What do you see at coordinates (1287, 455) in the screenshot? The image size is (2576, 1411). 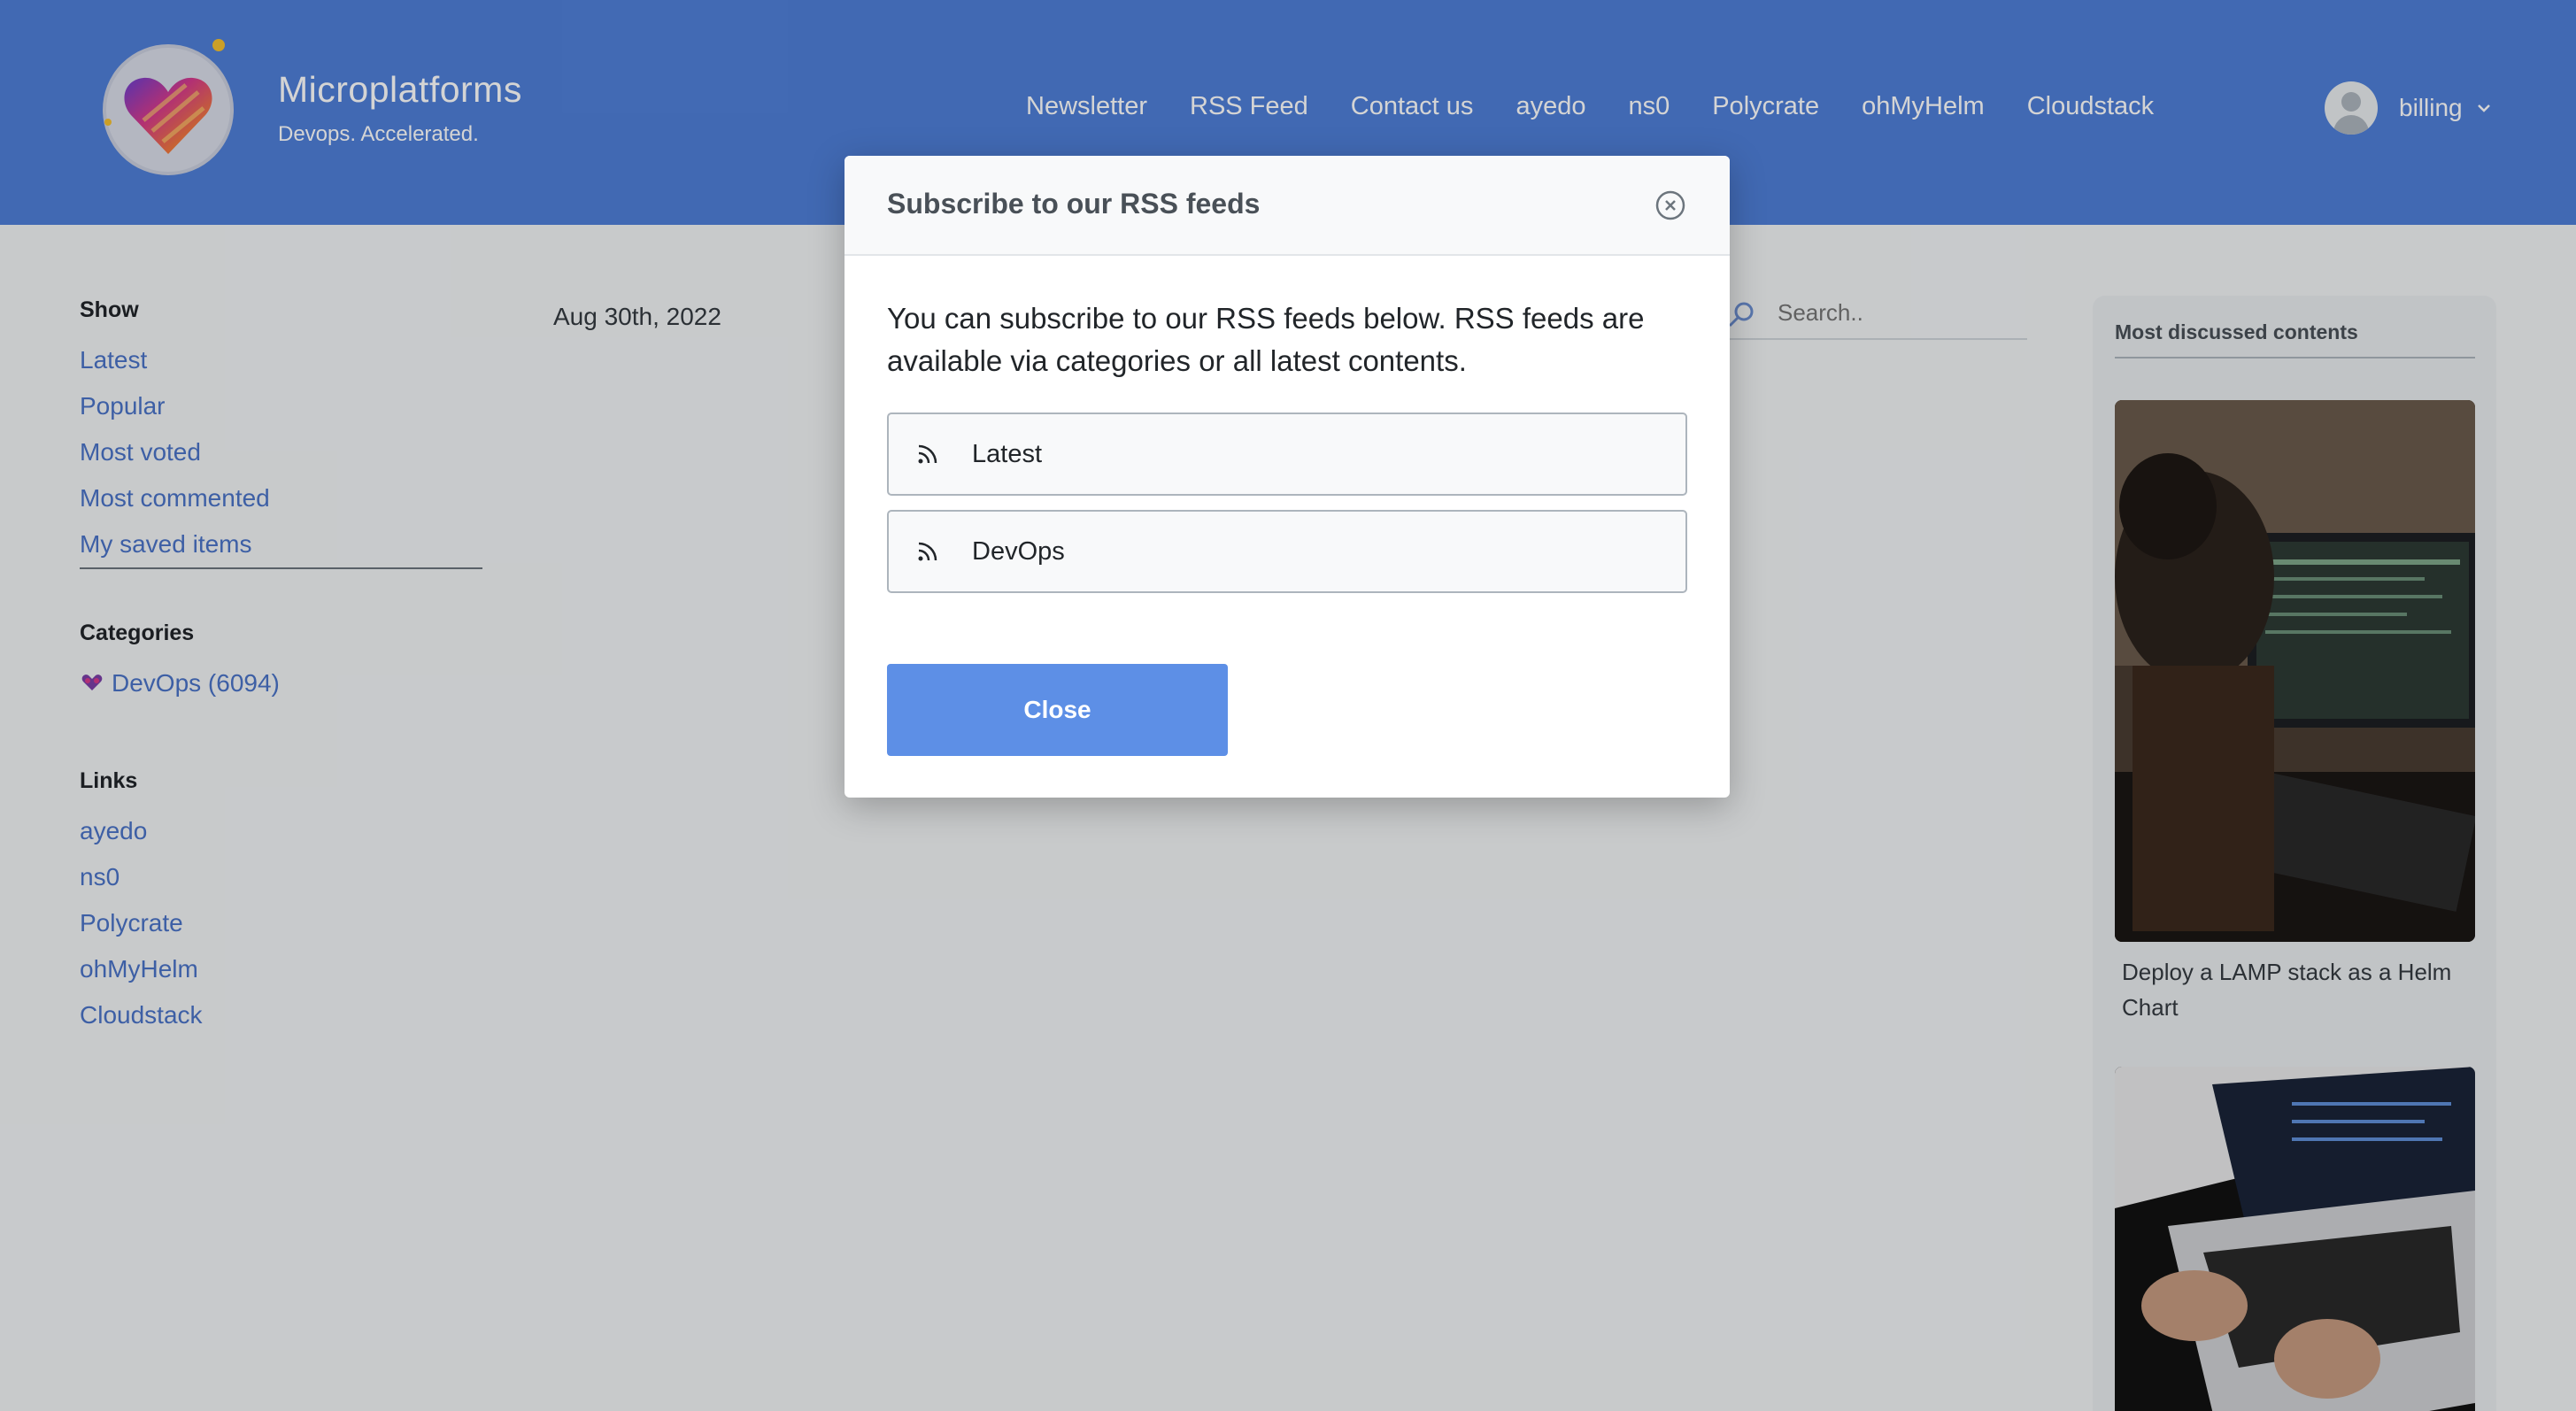 I see `rss-feed-latest: Latest` at bounding box center [1287, 455].